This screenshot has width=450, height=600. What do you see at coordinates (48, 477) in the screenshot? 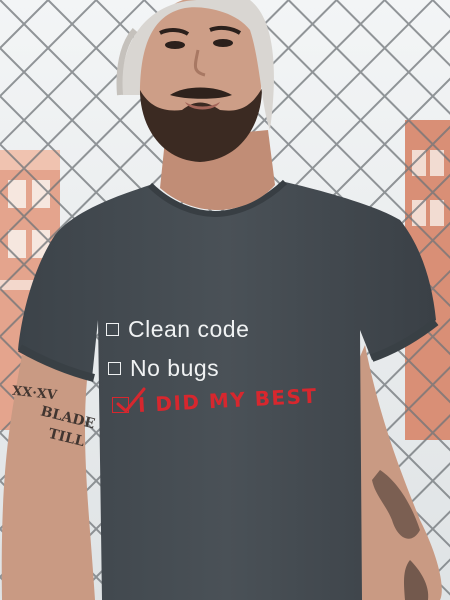
I see `left-arm` at bounding box center [48, 477].